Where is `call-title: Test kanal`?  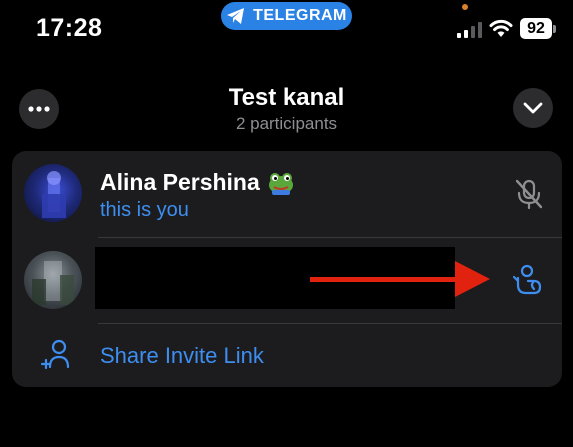
call-title: Test kanal is located at coordinates (286, 97).